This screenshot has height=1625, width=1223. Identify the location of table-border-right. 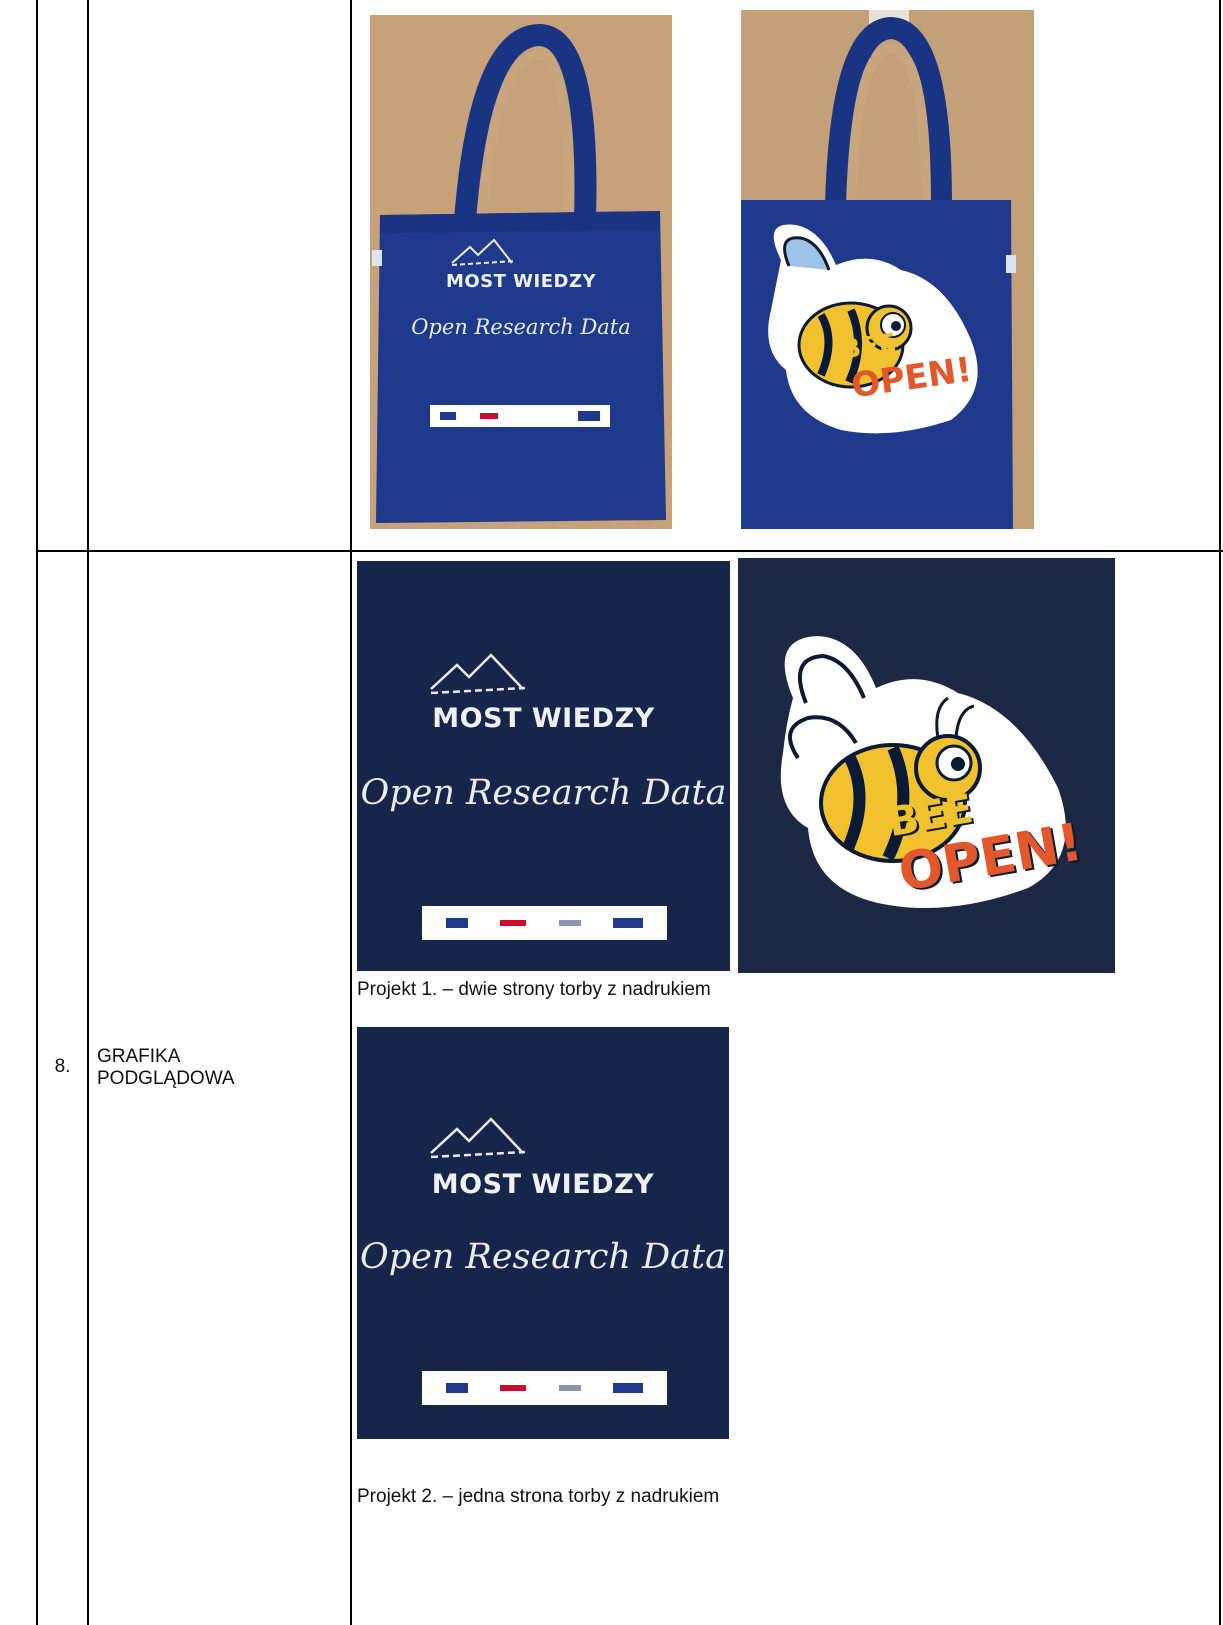
(1220, 812).